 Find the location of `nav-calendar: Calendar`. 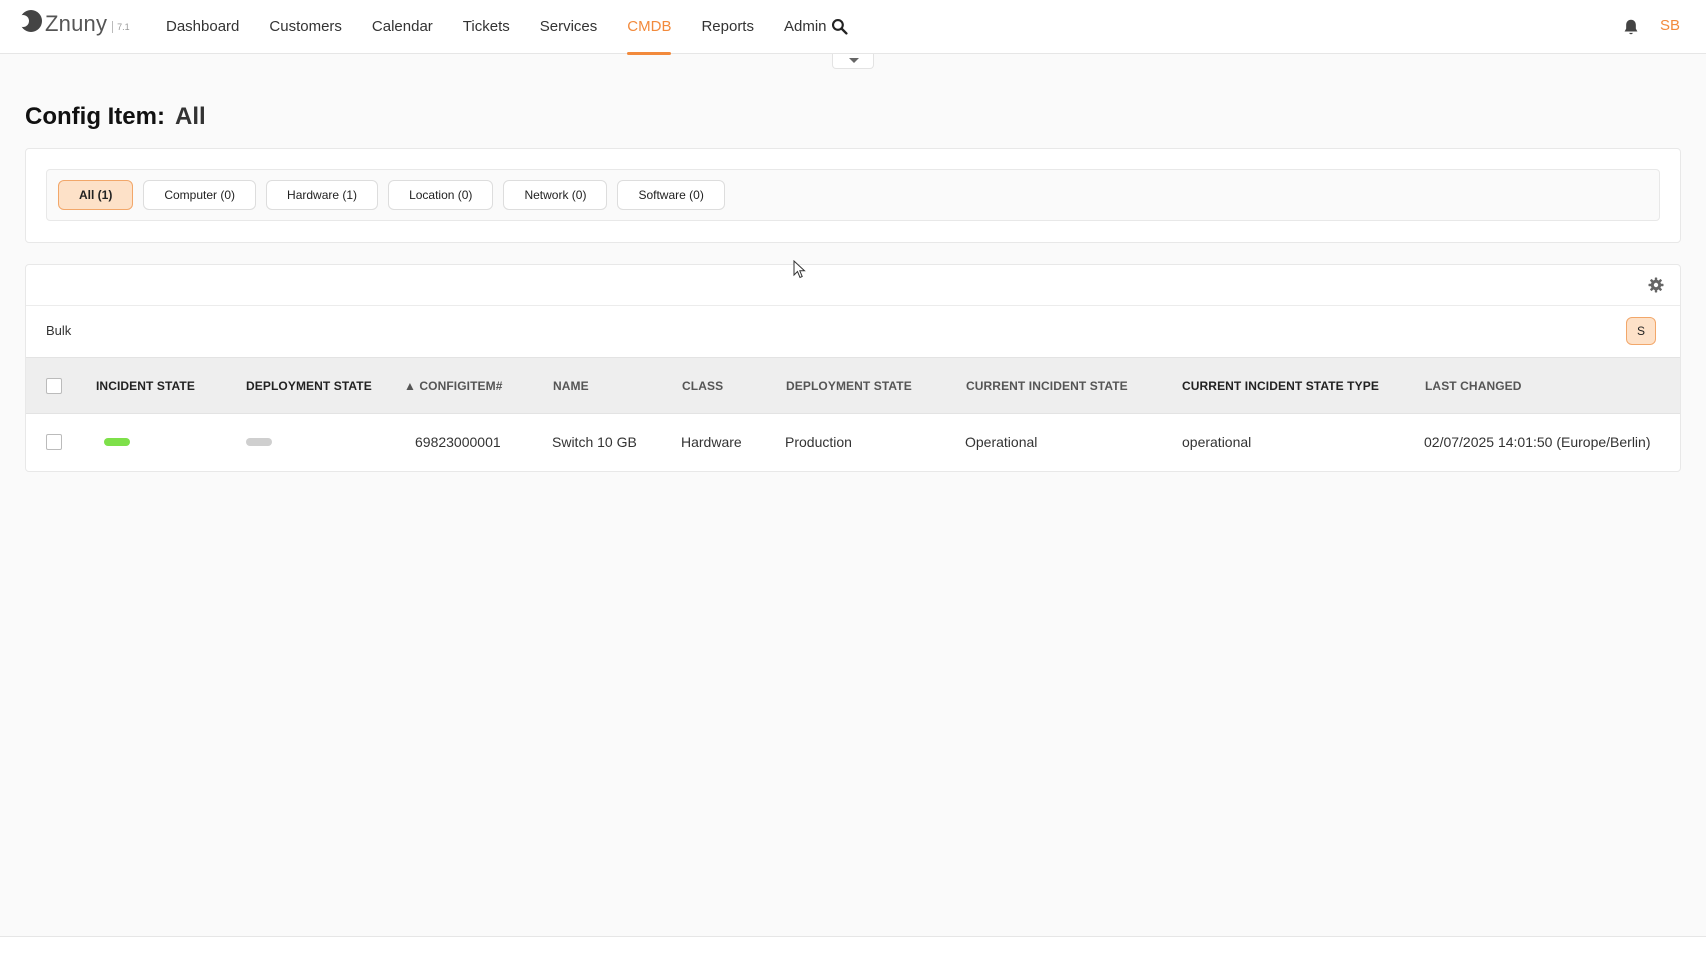

nav-calendar: Calendar is located at coordinates (402, 27).